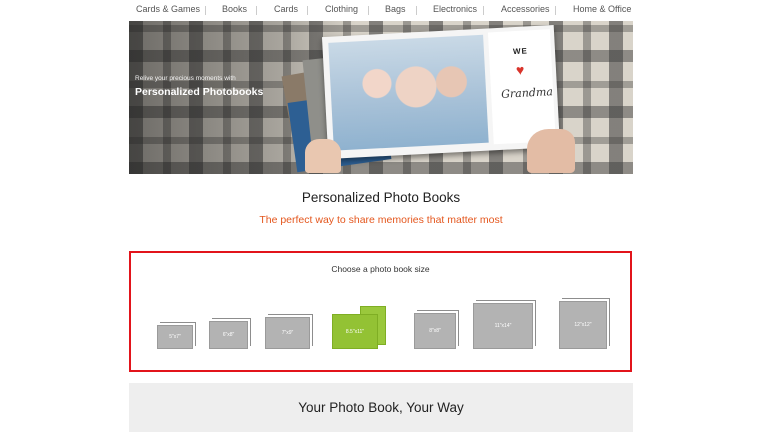 The width and height of the screenshot is (768, 432). I want to click on we-text: WE, so click(520, 51).